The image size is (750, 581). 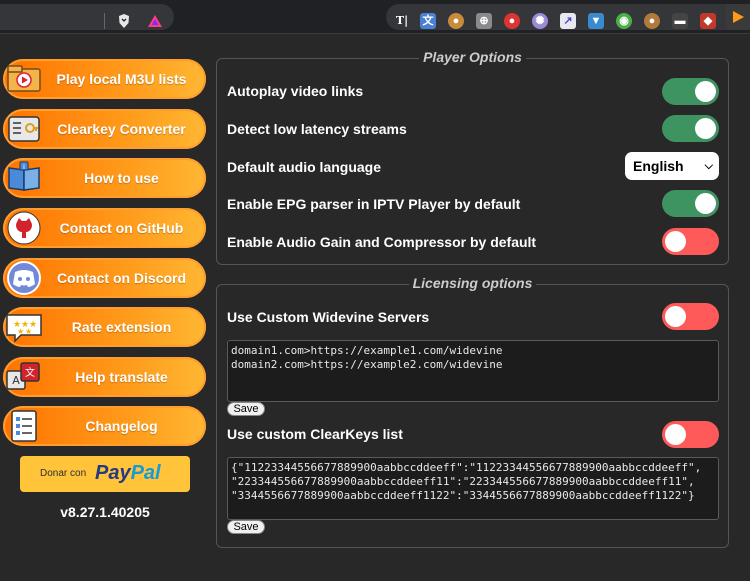 What do you see at coordinates (317, 129) in the screenshot?
I see `low-latency-label: Detect low latency streams` at bounding box center [317, 129].